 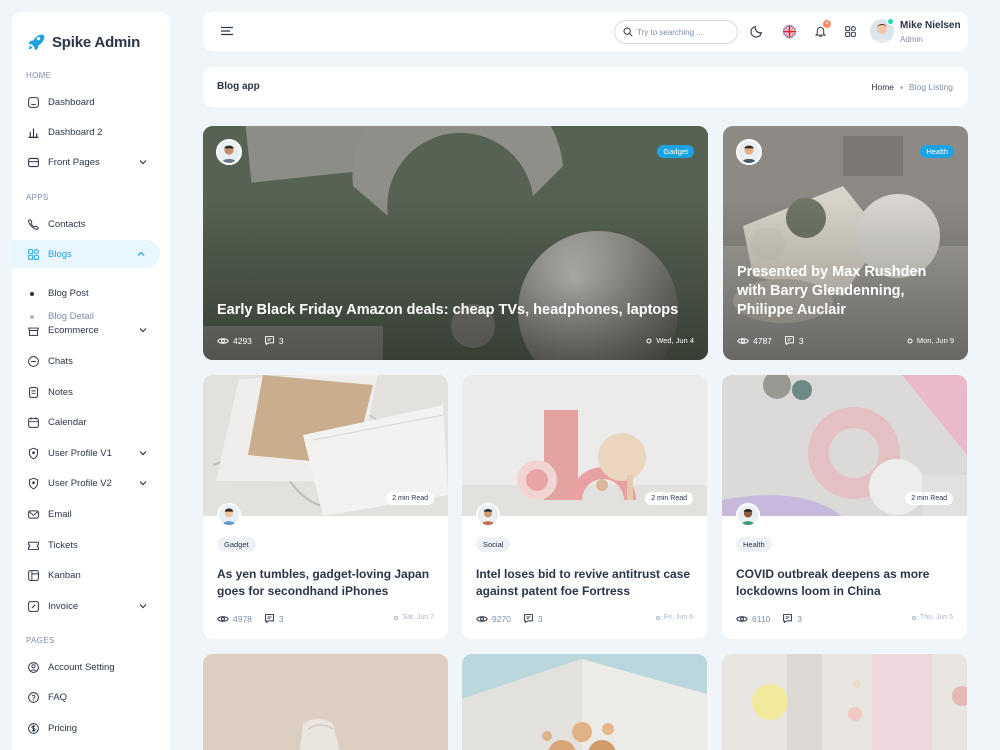 I want to click on sidebar-item-calendar: Calendar, so click(x=87, y=422).